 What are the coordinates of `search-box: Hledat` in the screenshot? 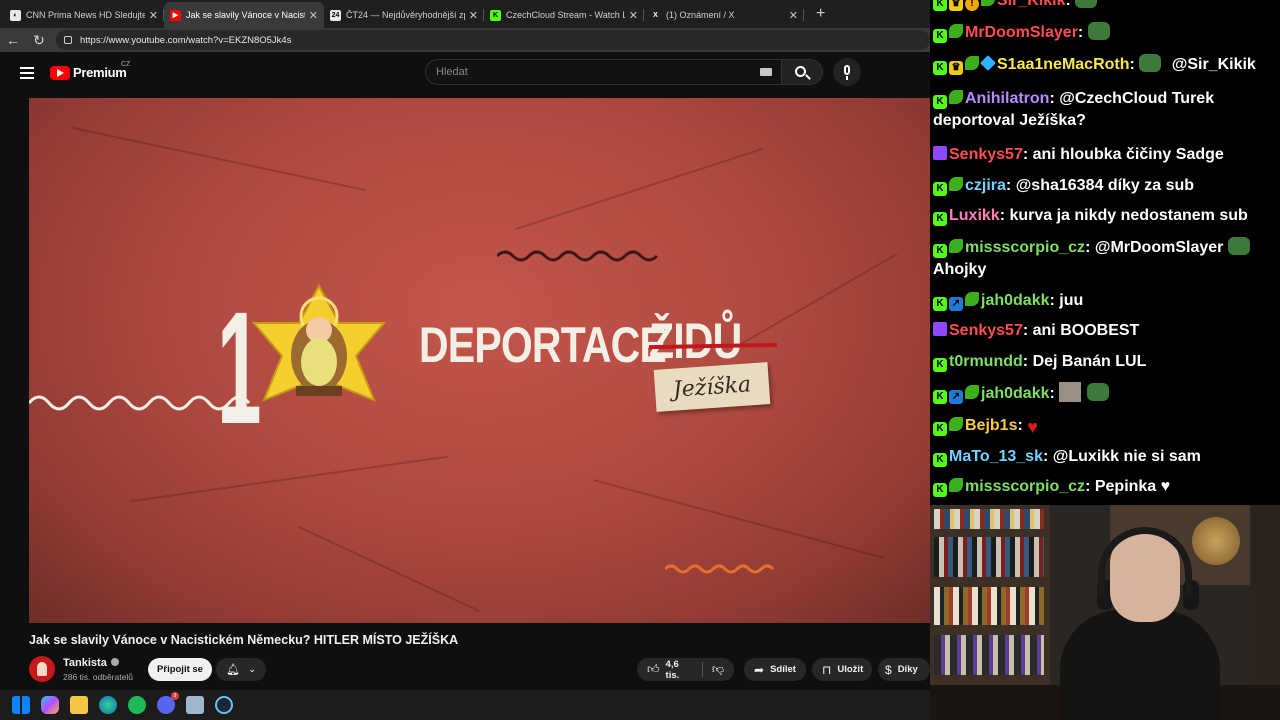 It's located at (624, 72).